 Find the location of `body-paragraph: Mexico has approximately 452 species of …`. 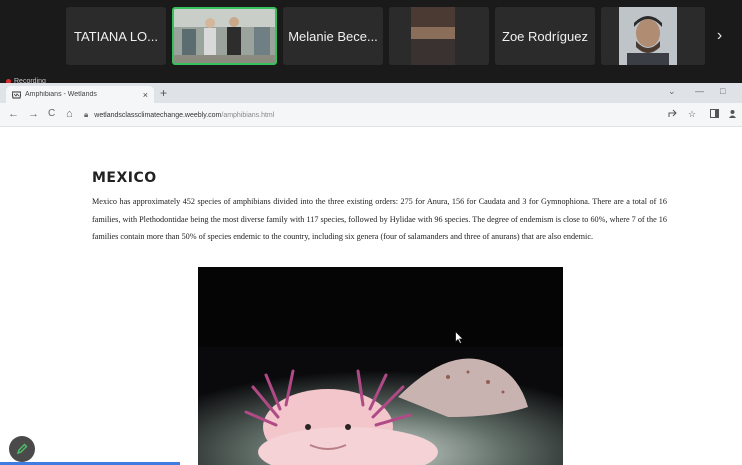

body-paragraph: Mexico has approximately 452 species of … is located at coordinates (379, 219).